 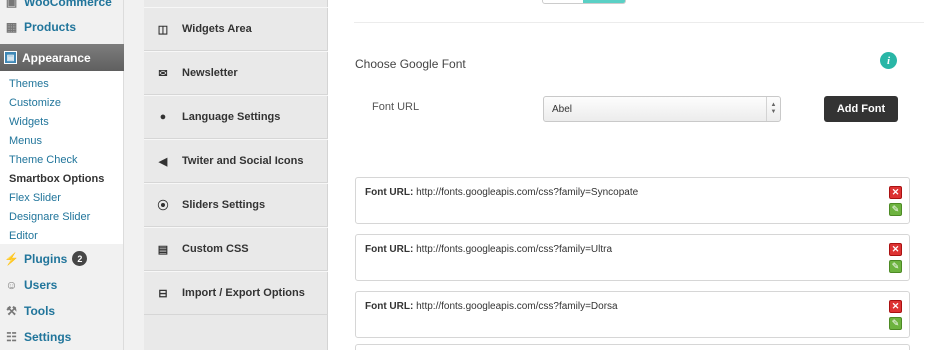 What do you see at coordinates (243, 293) in the screenshot?
I see `nav-label: Import / Export Options` at bounding box center [243, 293].